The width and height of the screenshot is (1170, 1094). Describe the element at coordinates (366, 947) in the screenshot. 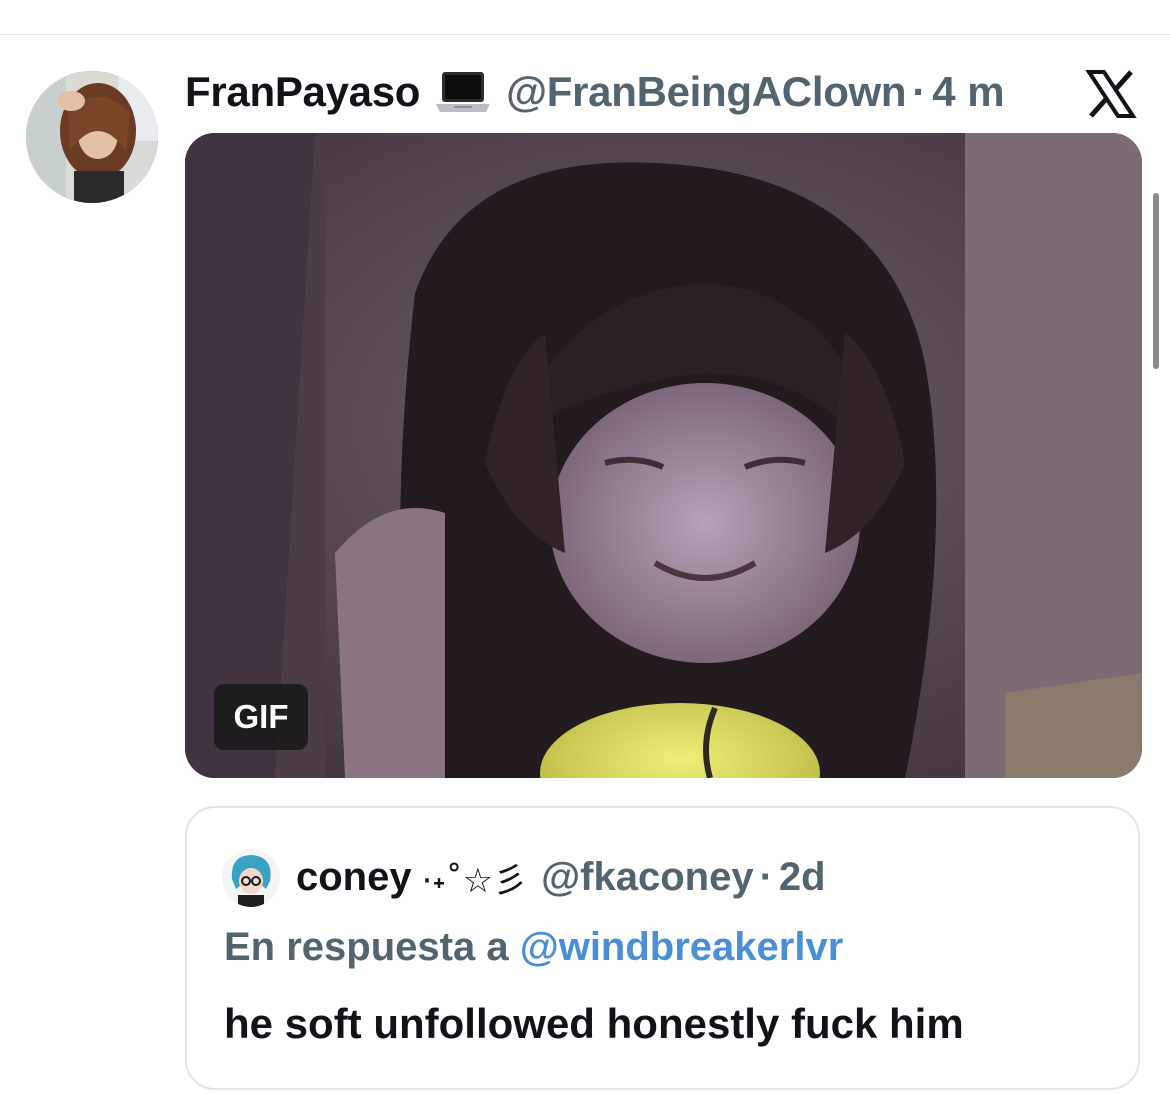

I see `reply-prefix: En respuesta a` at that location.